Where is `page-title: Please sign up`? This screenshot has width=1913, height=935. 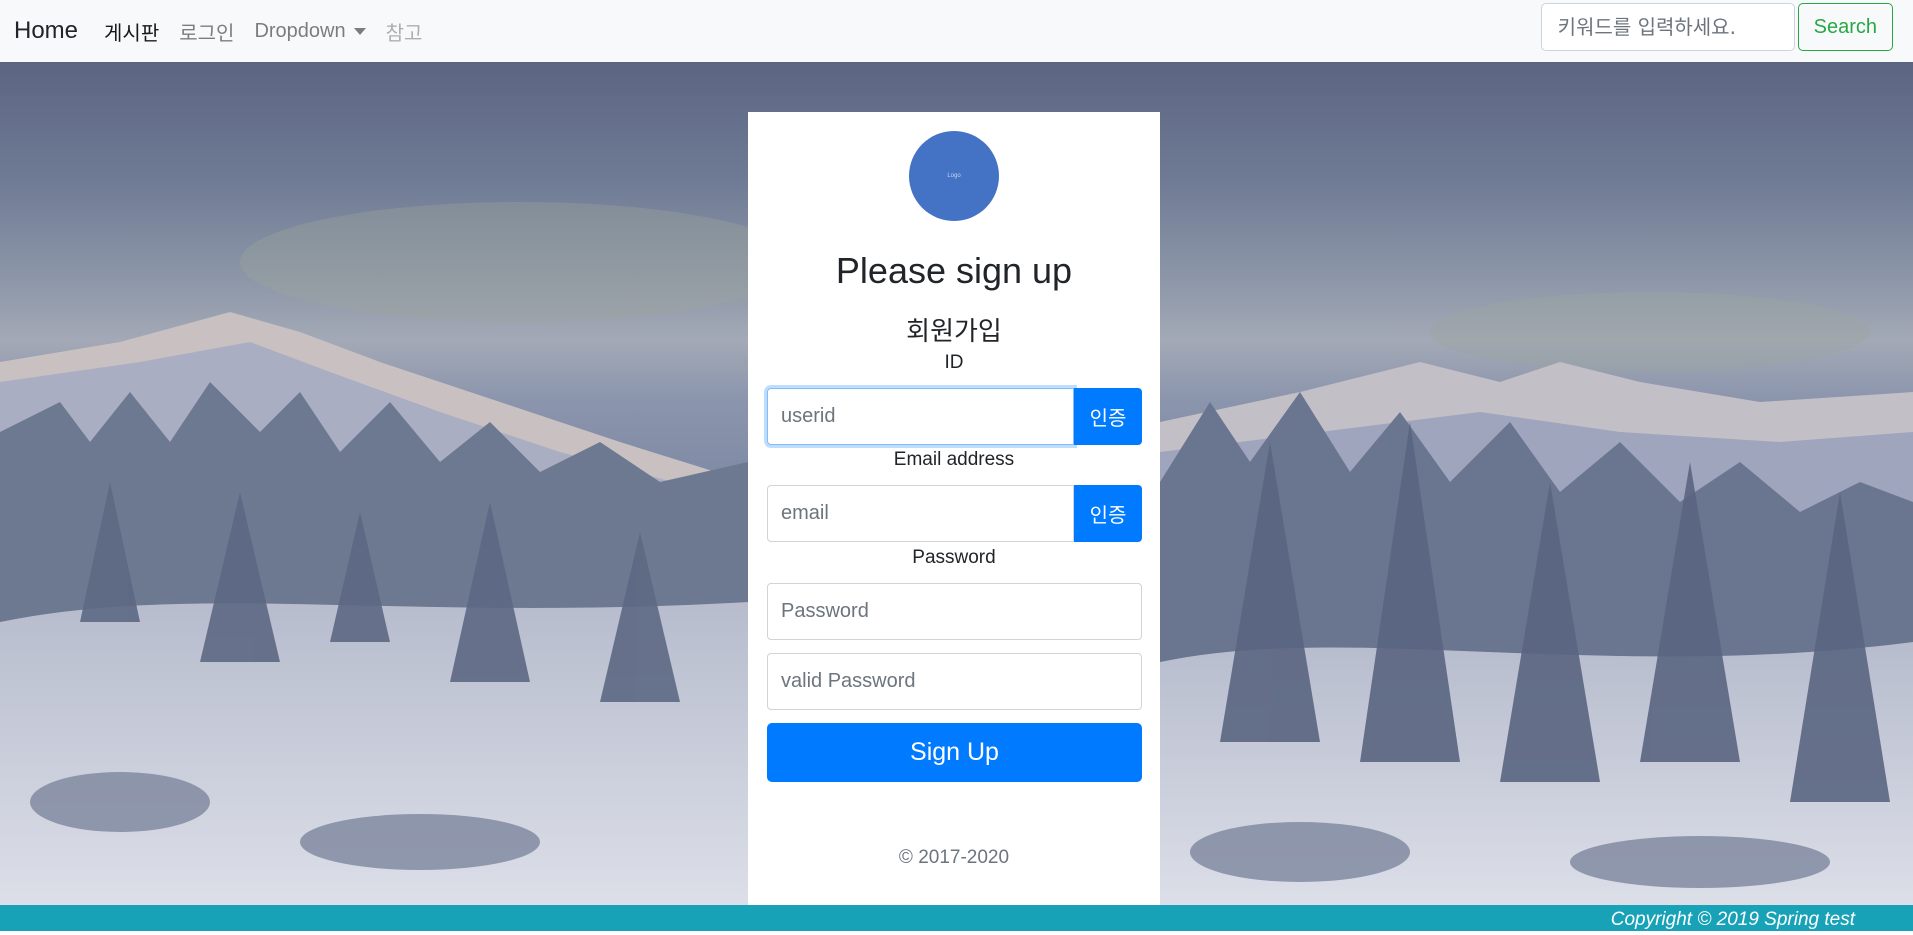 page-title: Please sign up is located at coordinates (954, 270).